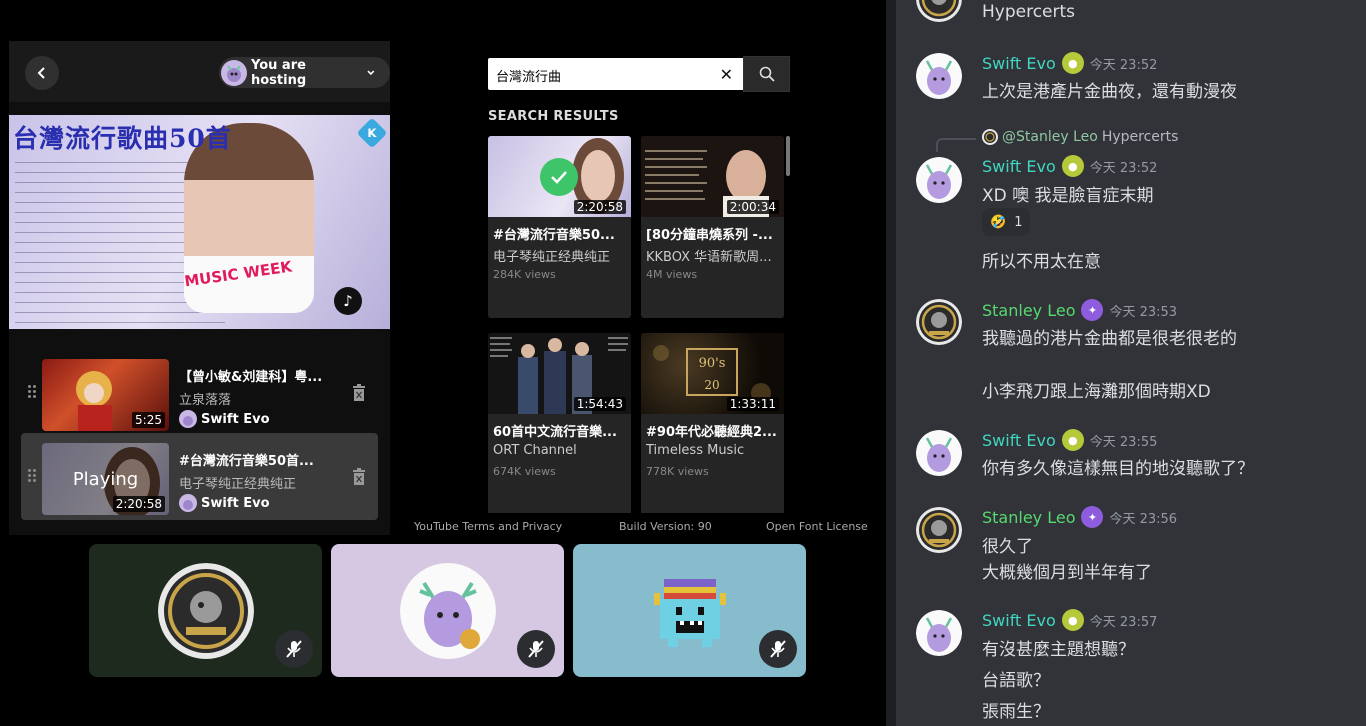 The height and width of the screenshot is (726, 1366). What do you see at coordinates (1140, 137) in the screenshot?
I see `reply-snippet: Hypercerts` at bounding box center [1140, 137].